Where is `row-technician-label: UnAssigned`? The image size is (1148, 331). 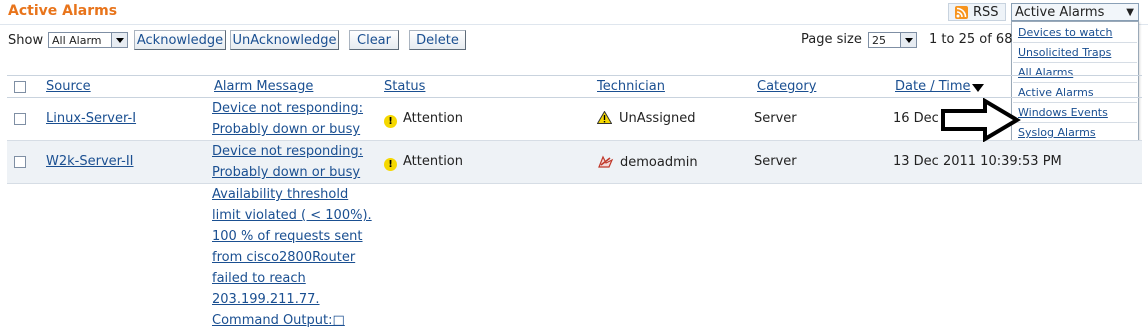 row-technician-label: UnAssigned is located at coordinates (657, 118).